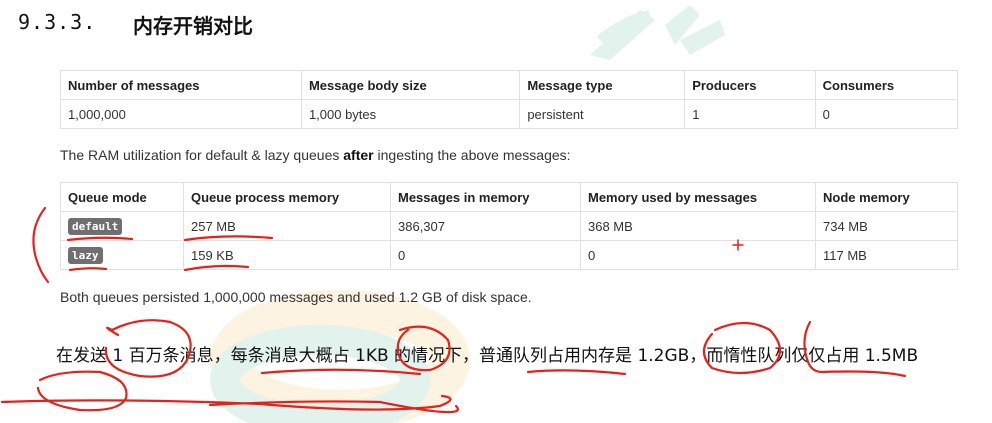  I want to click on table-cell: persistent, so click(602, 114).